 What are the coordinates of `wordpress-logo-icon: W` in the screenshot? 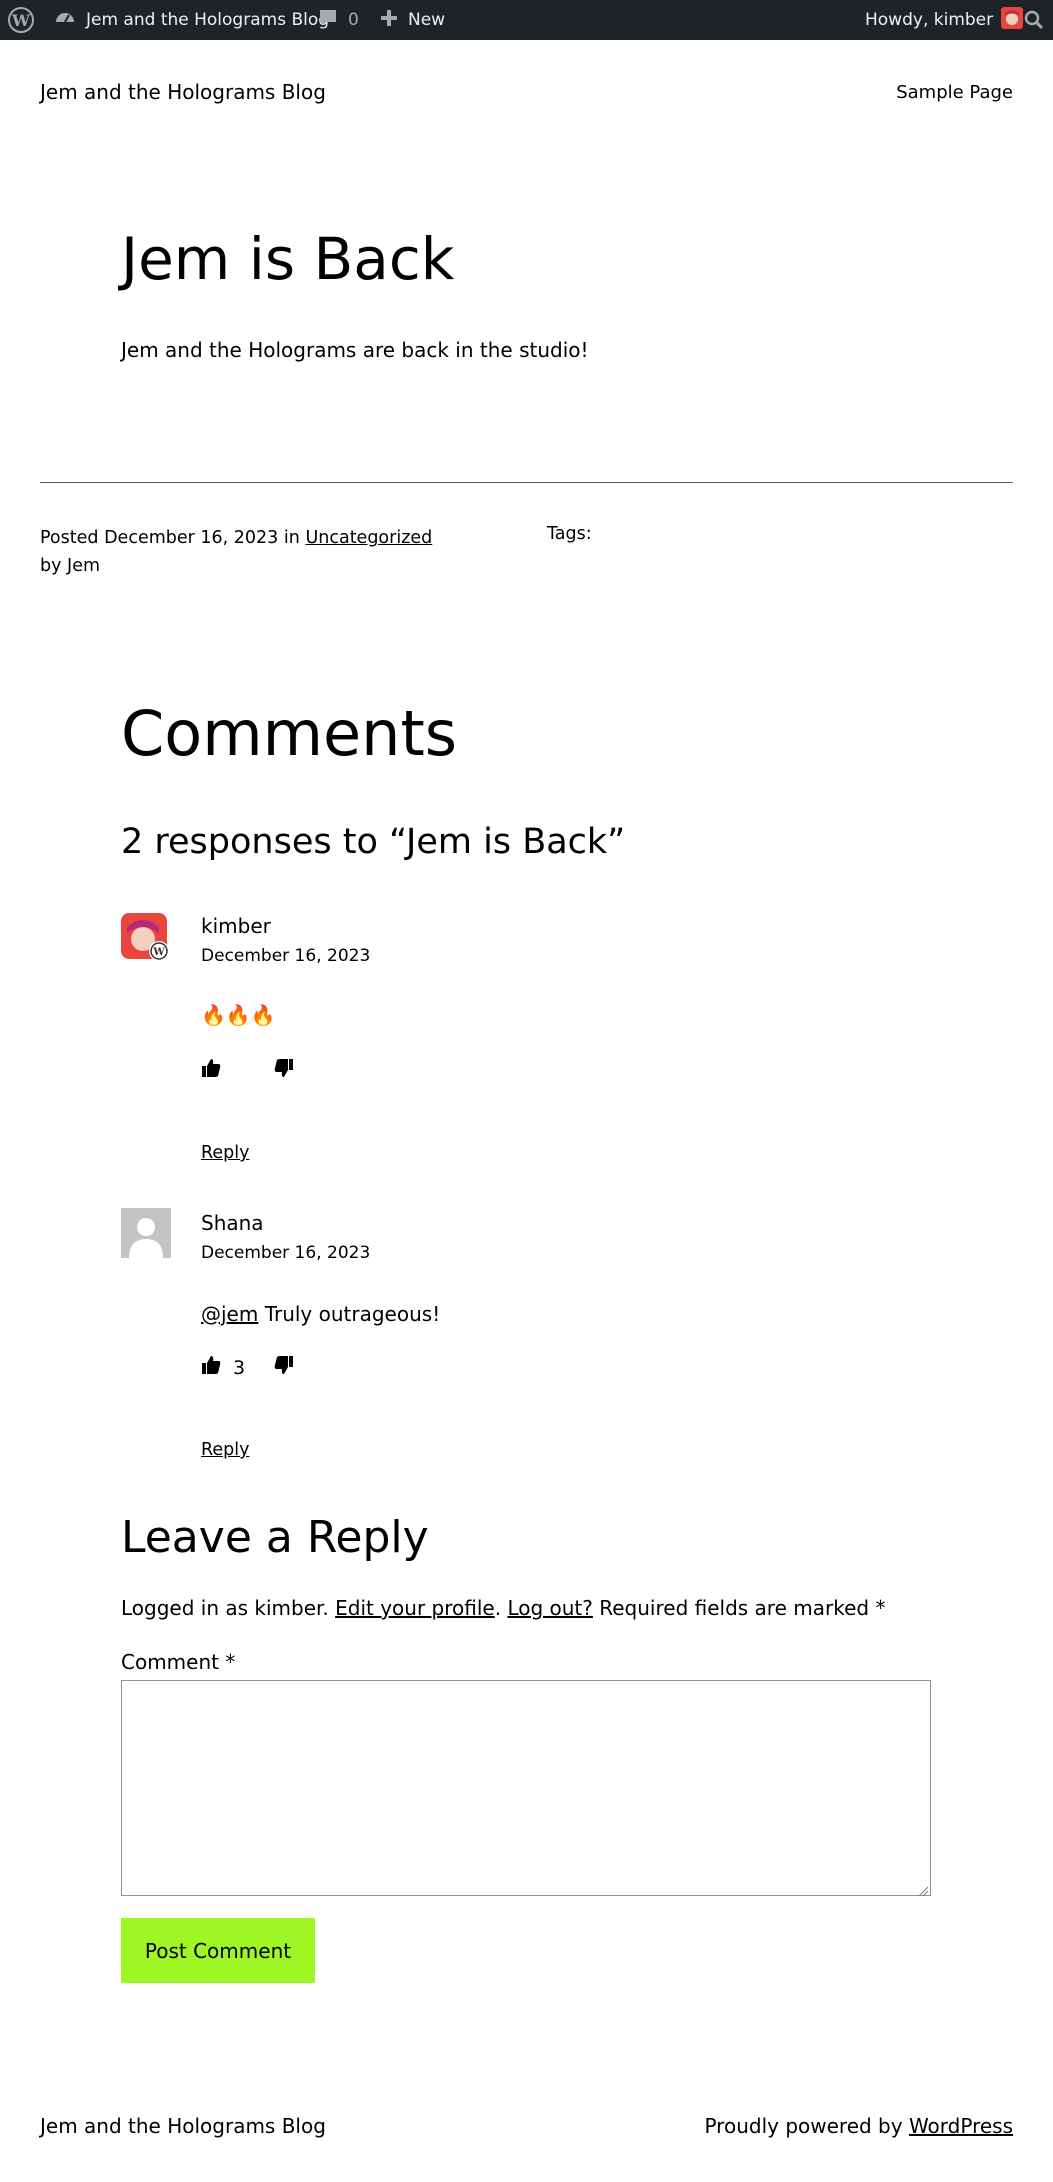 It's located at (21, 20).